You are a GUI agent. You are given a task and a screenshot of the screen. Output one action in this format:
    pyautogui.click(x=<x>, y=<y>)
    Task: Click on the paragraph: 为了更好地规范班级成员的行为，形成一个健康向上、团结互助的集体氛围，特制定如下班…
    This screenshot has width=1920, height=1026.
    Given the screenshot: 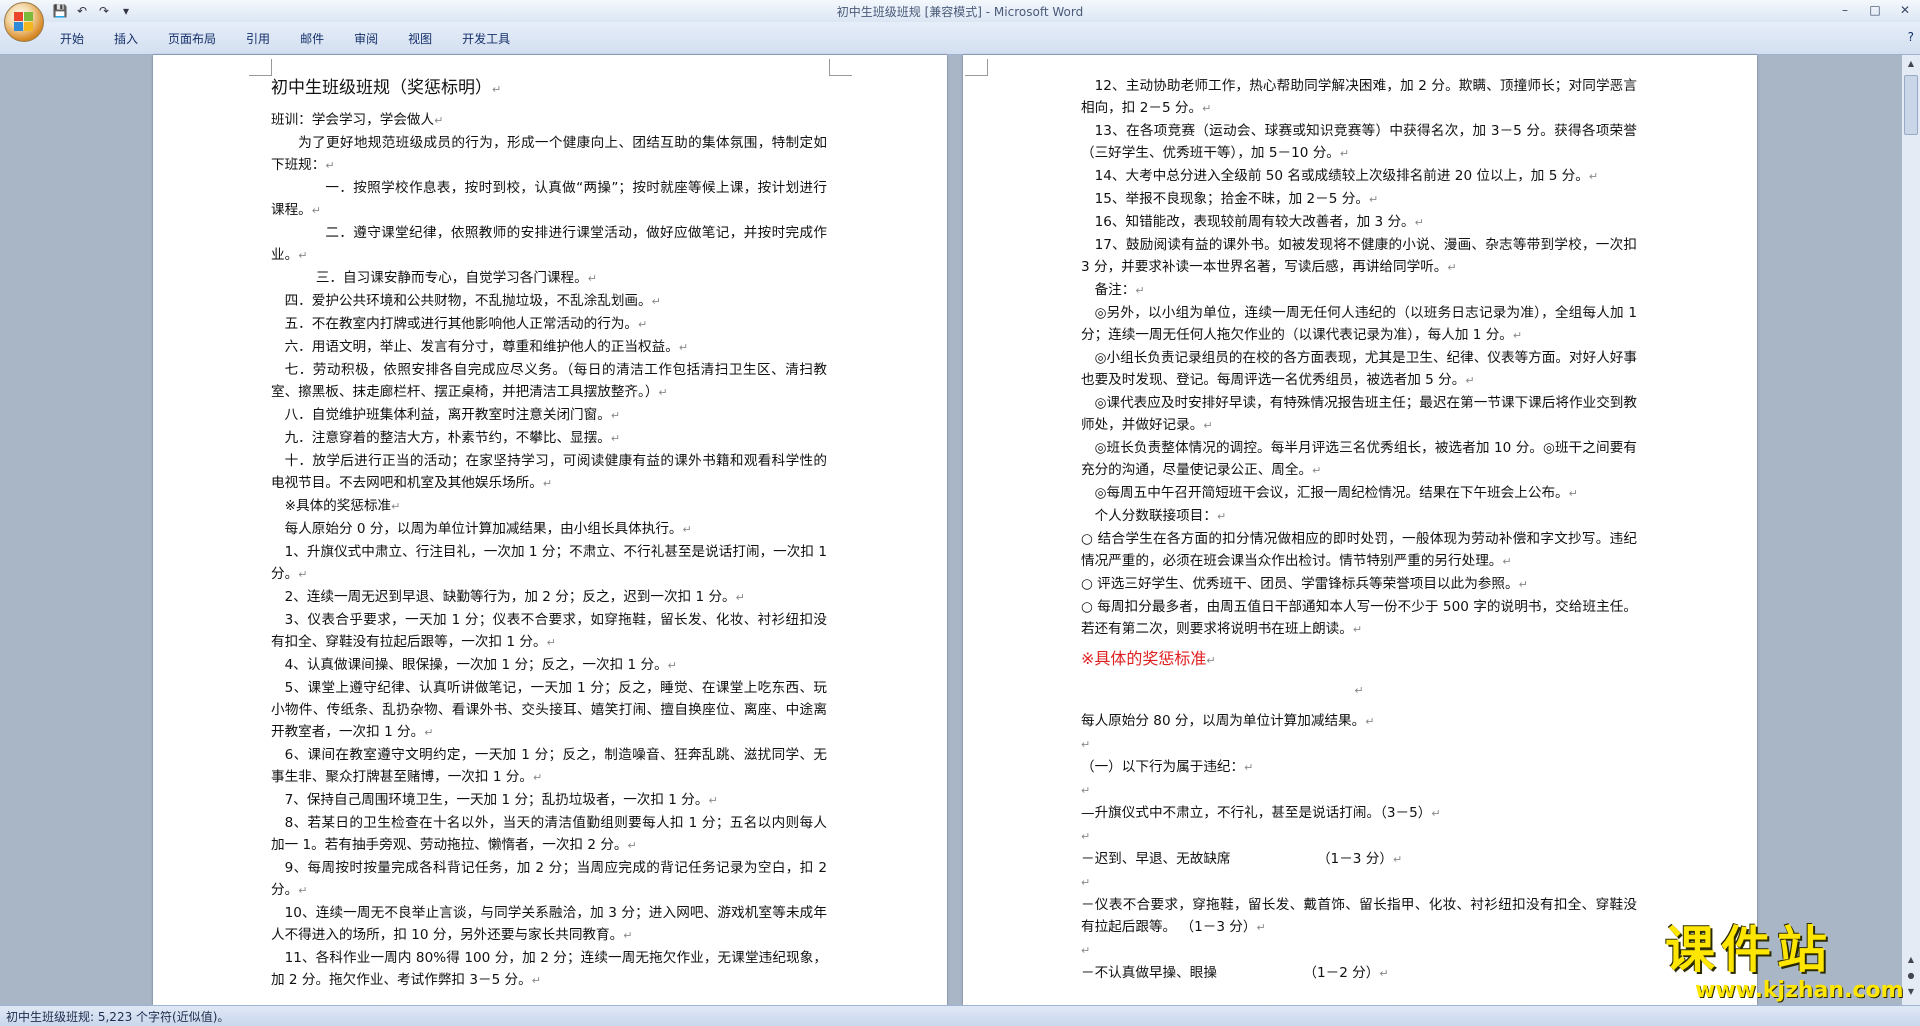 What is the action you would take?
    pyautogui.click(x=549, y=154)
    